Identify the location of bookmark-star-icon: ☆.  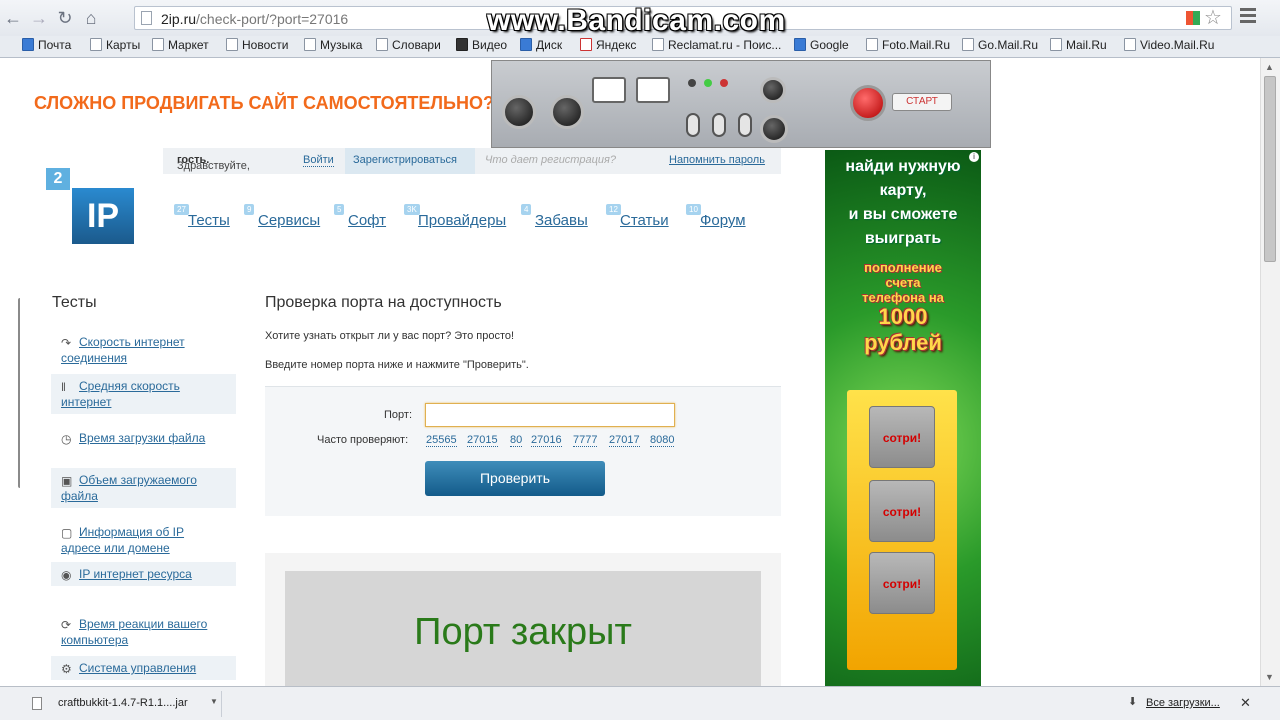
(1213, 17).